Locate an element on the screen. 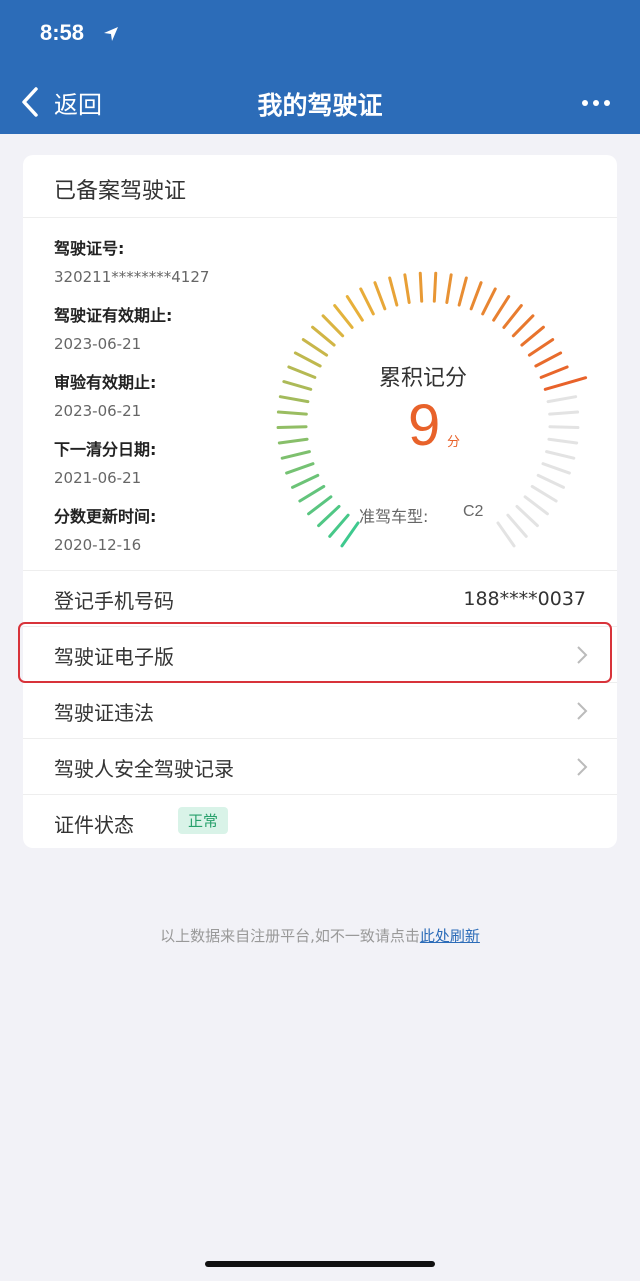 This screenshot has height=1281, width=640. info-review-expiry: 审验有效期止: 2023-06-21 is located at coordinates (105, 396).